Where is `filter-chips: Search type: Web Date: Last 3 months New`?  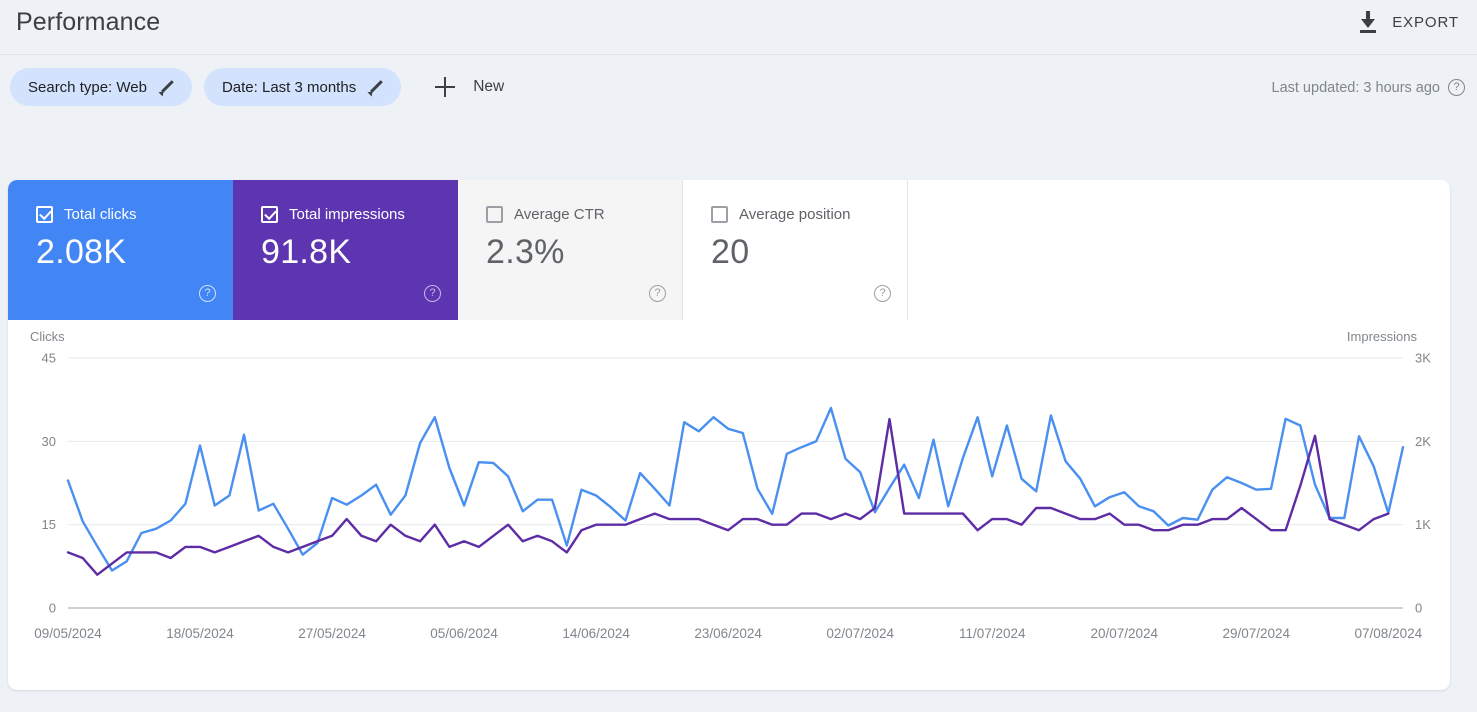 filter-chips: Search type: Web Date: Last 3 months New is located at coordinates (262, 87).